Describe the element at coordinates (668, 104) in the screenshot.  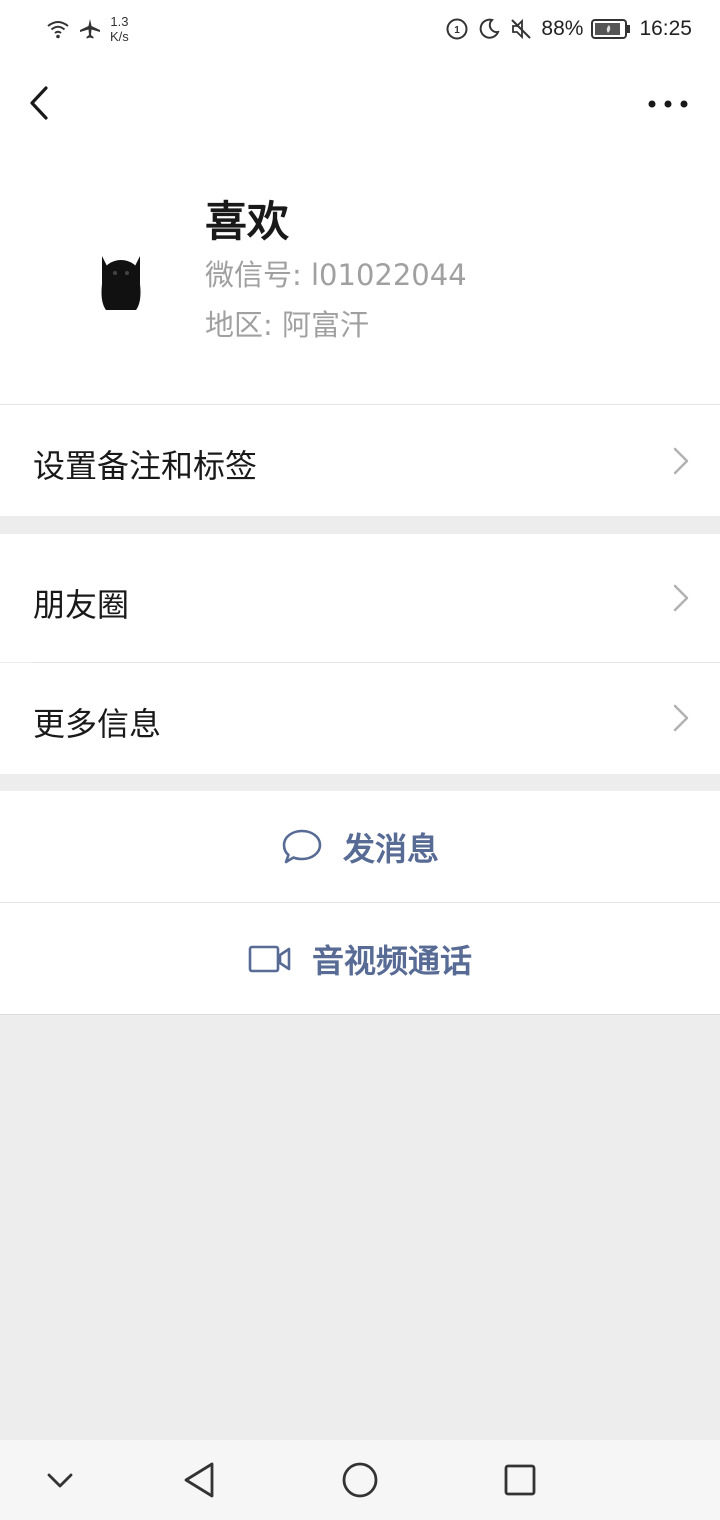
I see `more-dots-icon` at that location.